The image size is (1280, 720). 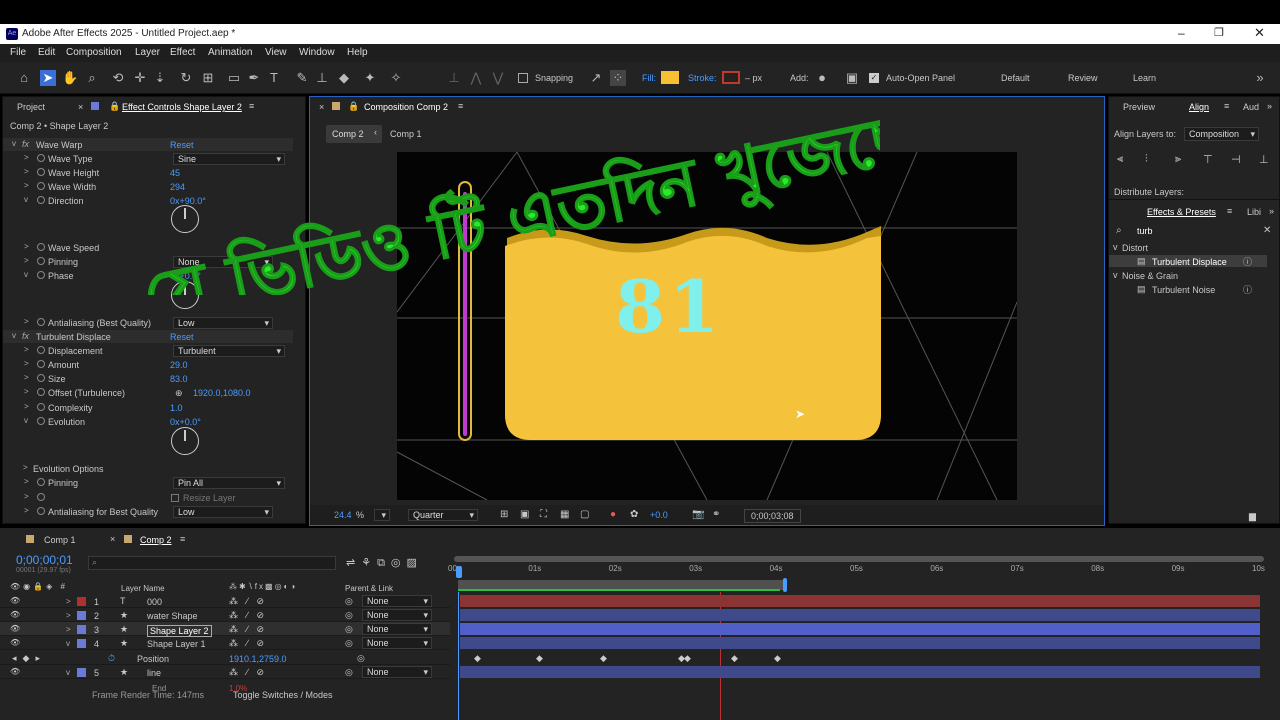 I want to click on puppet-tool-icon: ✧, so click(x=396, y=78).